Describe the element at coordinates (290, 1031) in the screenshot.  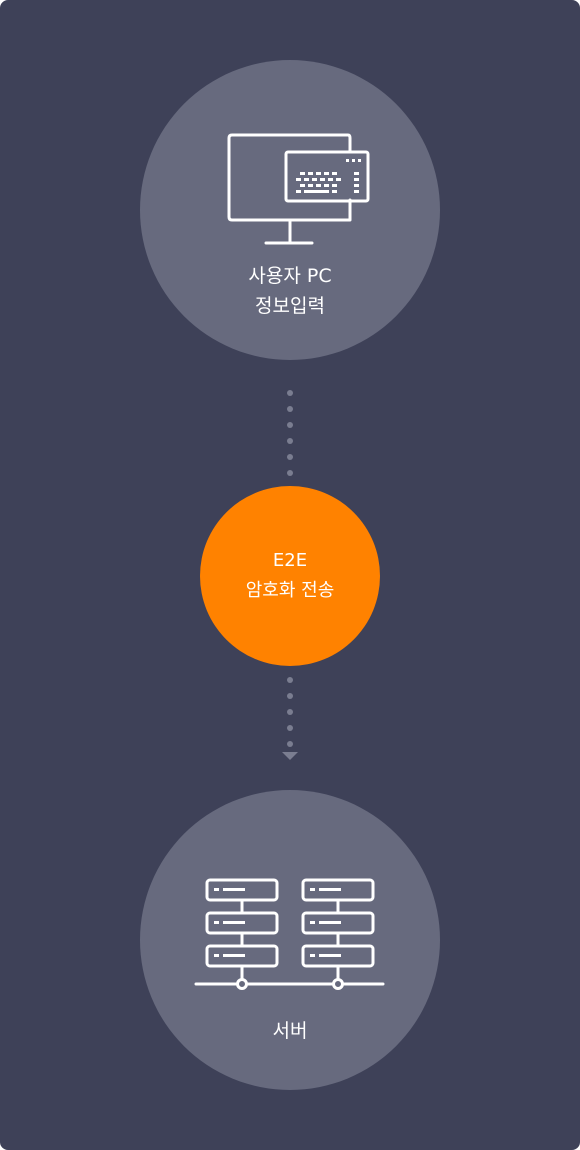
I see `server-label: 서버` at that location.